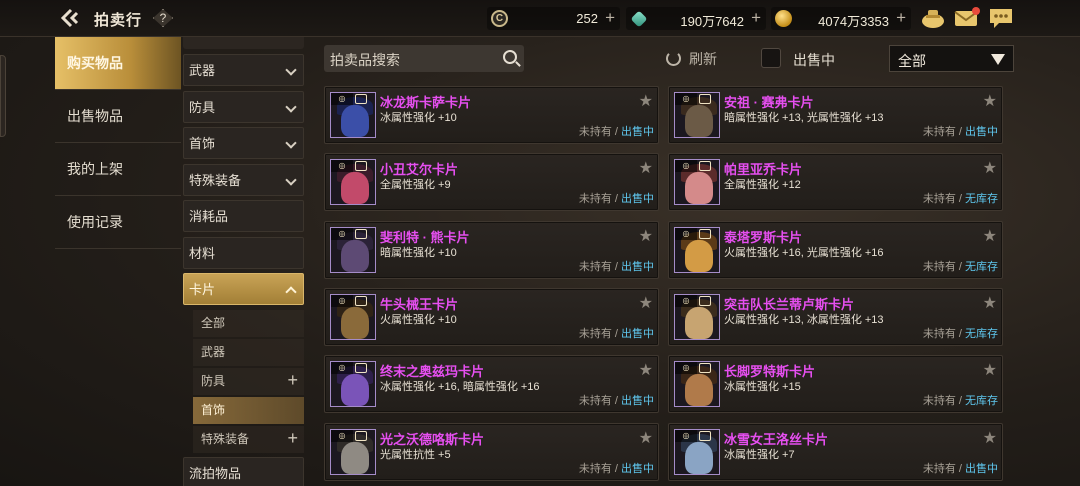 Image resolution: width=1080 pixels, height=486 pixels. Describe the element at coordinates (163, 18) in the screenshot. I see `help-icon: ?` at that location.